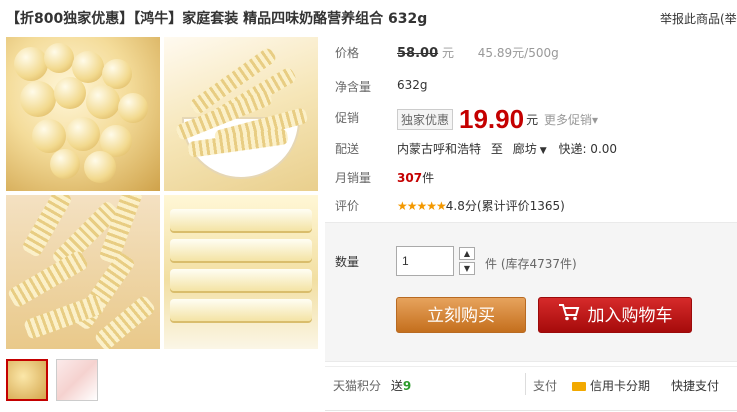 This screenshot has width=737, height=412. Describe the element at coordinates (407, 386) in the screenshot. I see `points-value: 9` at that location.